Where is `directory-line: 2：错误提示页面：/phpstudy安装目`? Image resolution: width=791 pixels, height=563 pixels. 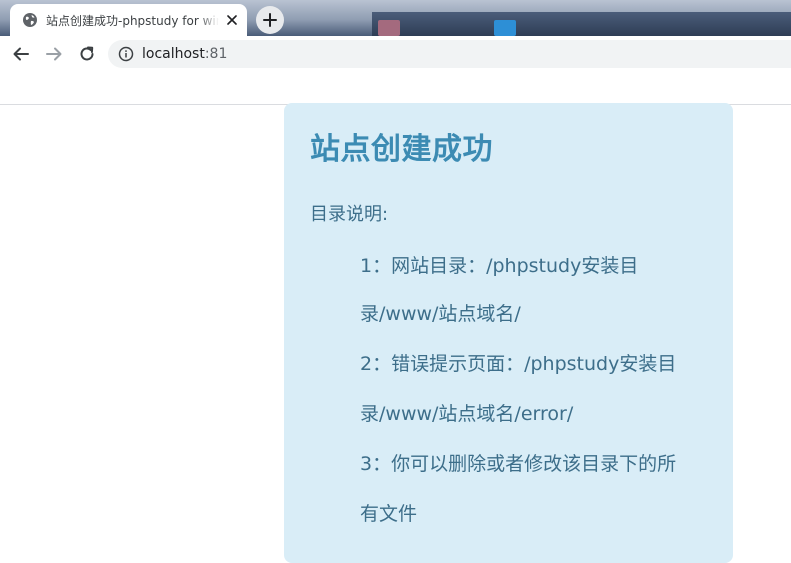 directory-line: 2：错误提示页面：/phpstudy安装目 is located at coordinates (518, 364).